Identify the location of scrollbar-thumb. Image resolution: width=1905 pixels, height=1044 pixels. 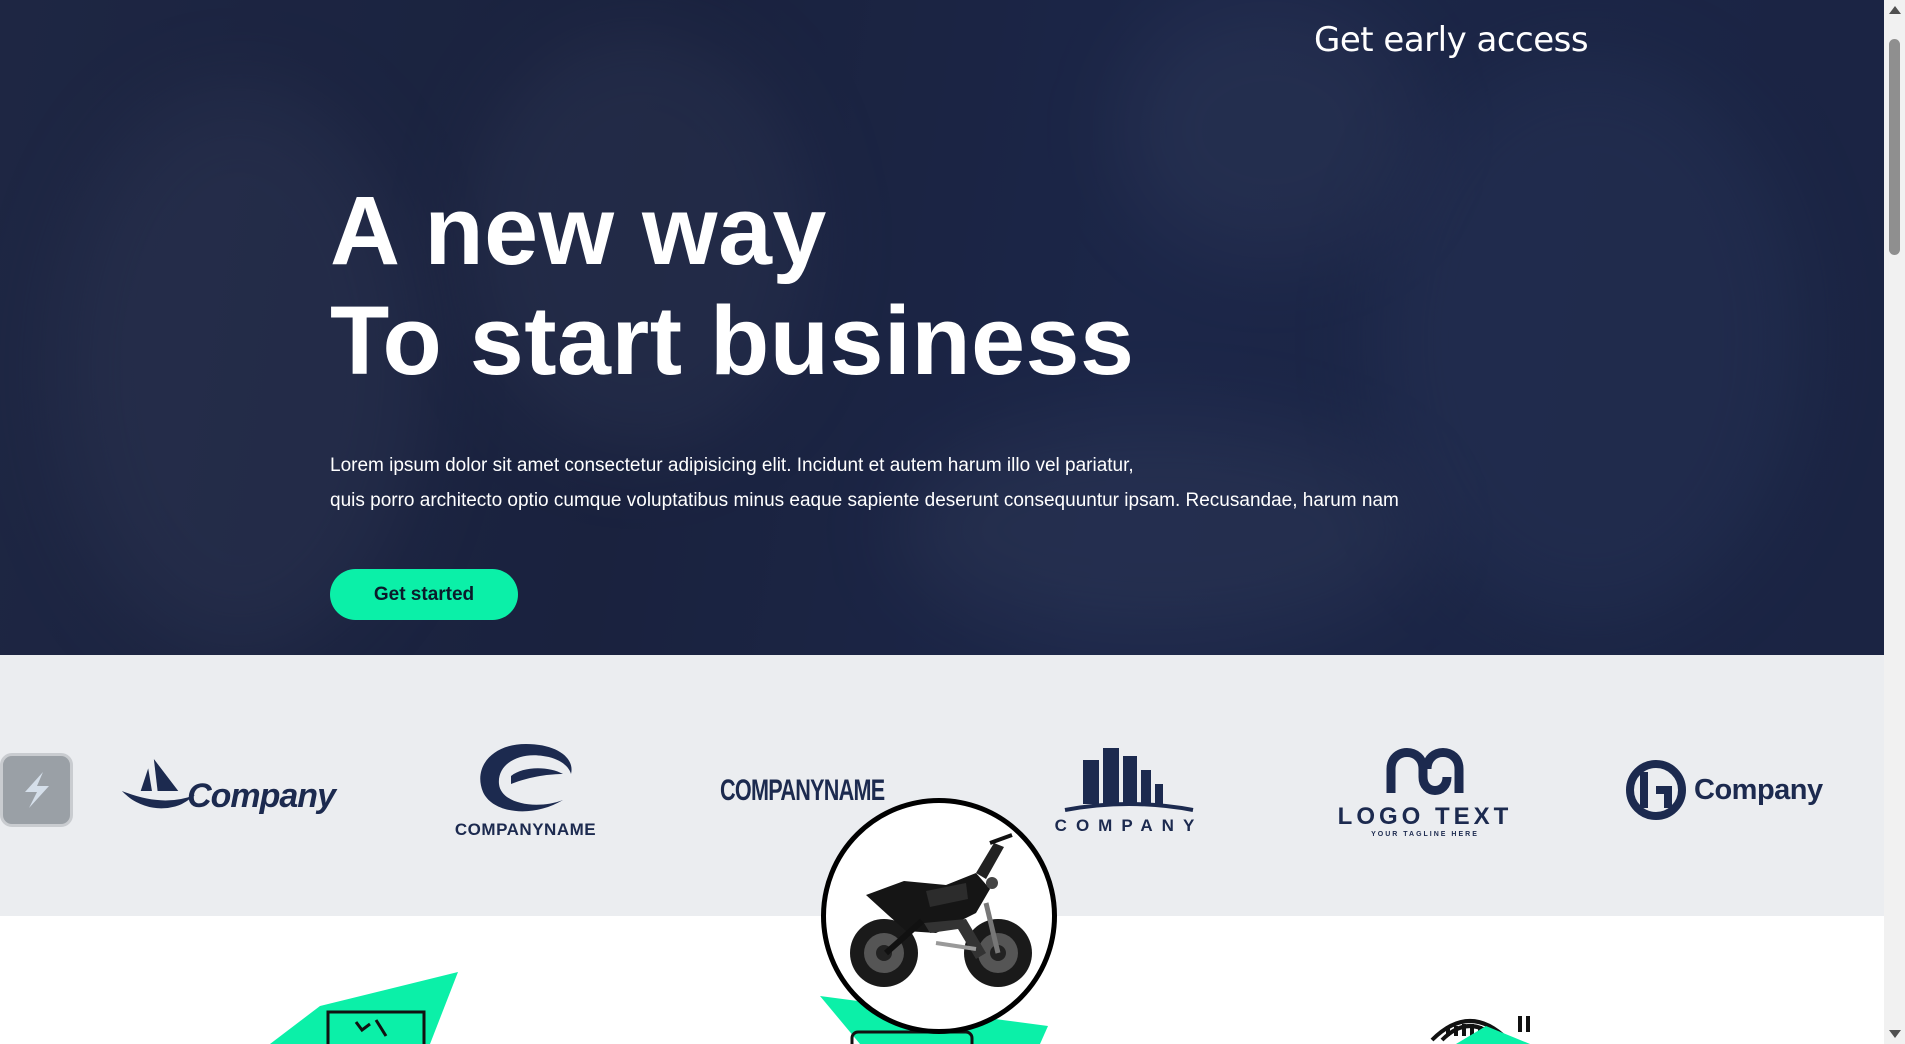
(1894, 147).